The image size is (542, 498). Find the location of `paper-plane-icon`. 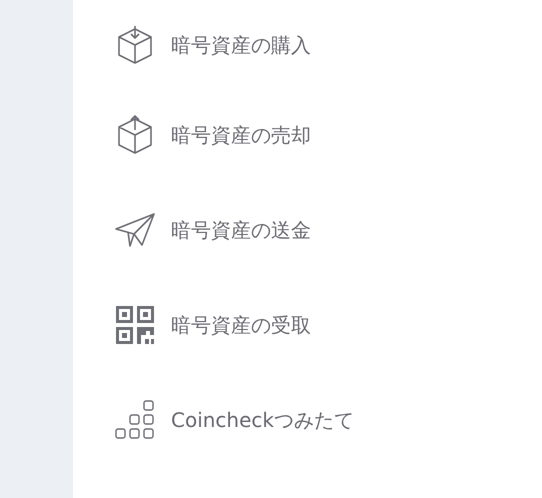

paper-plane-icon is located at coordinates (135, 230).